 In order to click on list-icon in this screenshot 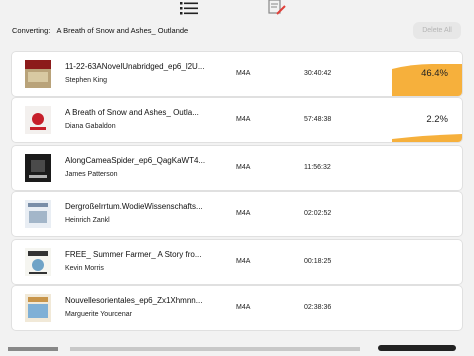, I will do `click(190, 8)`.